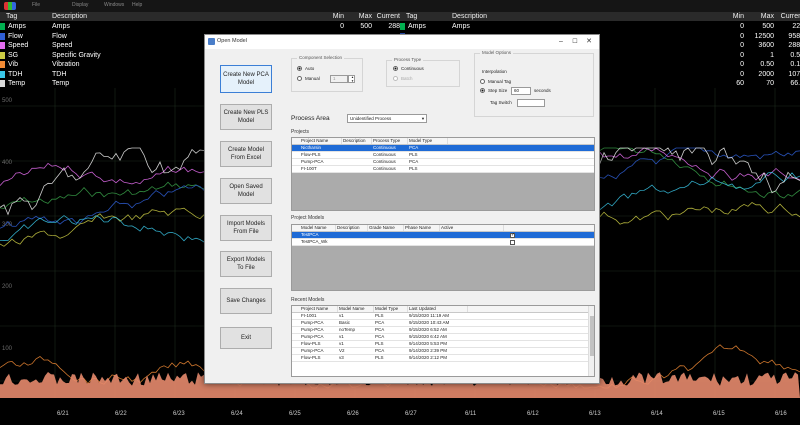 Image resolution: width=800 pixels, height=425 pixels. What do you see at coordinates (339, 79) in the screenshot?
I see `component-count-input: 1` at bounding box center [339, 79].